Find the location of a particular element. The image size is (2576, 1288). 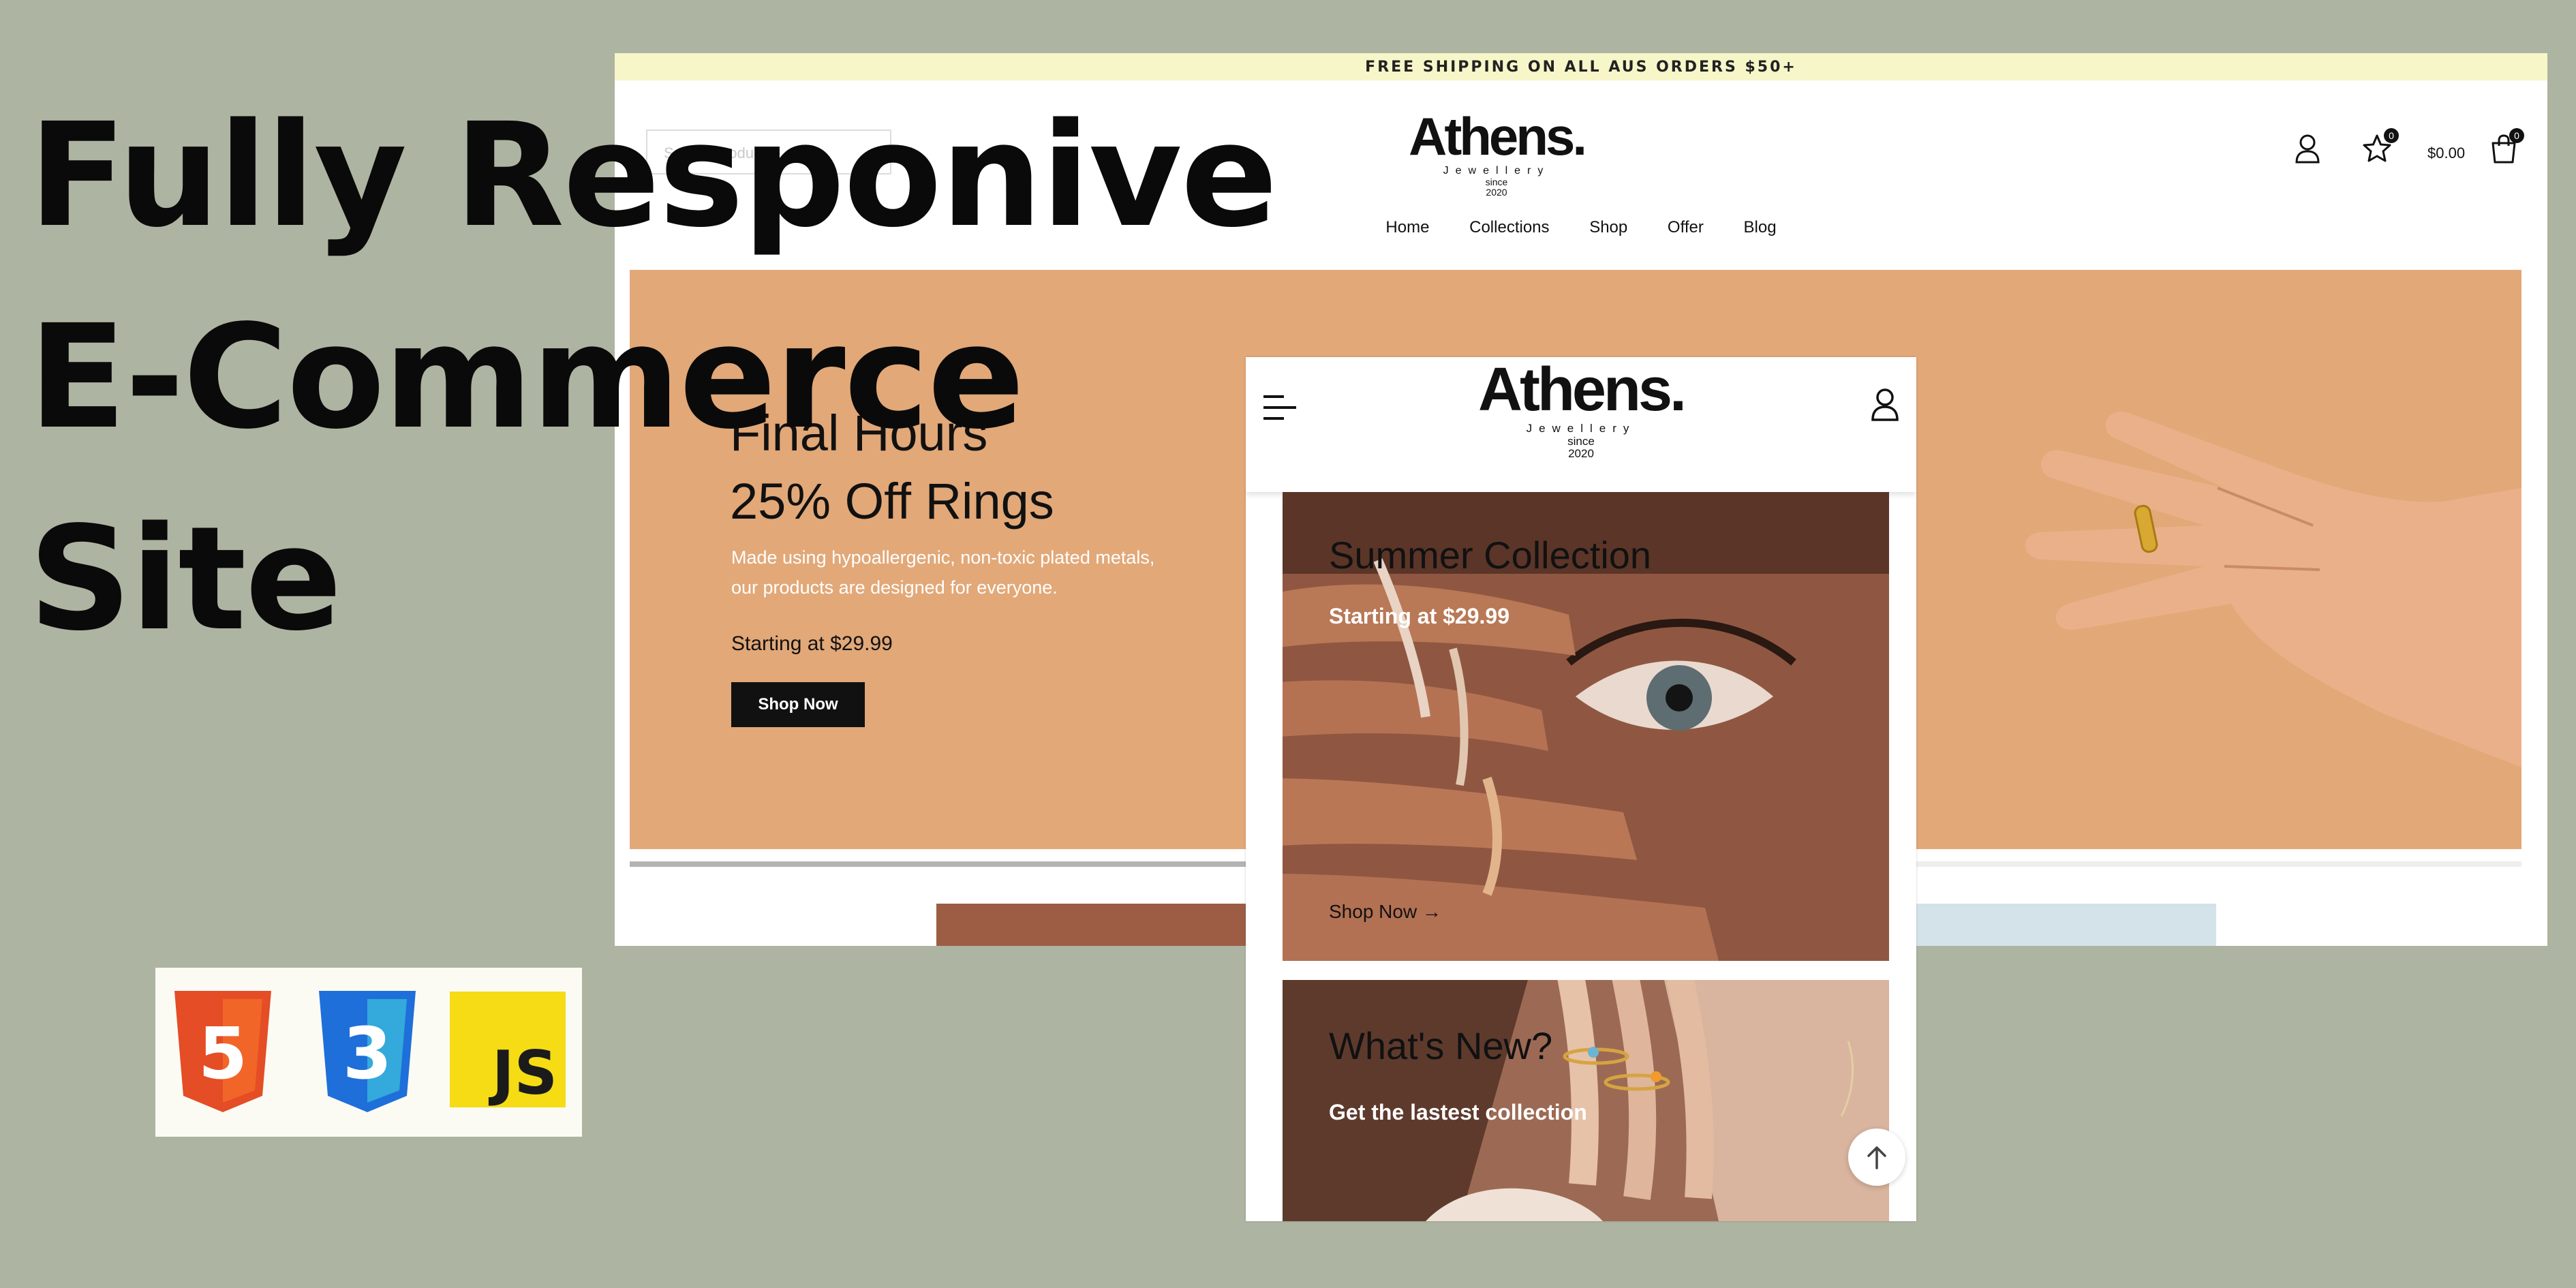

tech-badges: 5 3 JS is located at coordinates (369, 1052).